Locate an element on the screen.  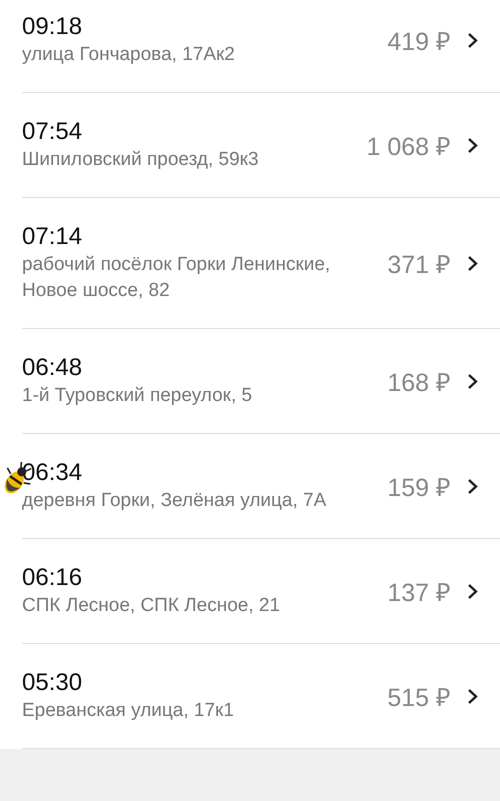
trip-price: 137 ₽ is located at coordinates (419, 593).